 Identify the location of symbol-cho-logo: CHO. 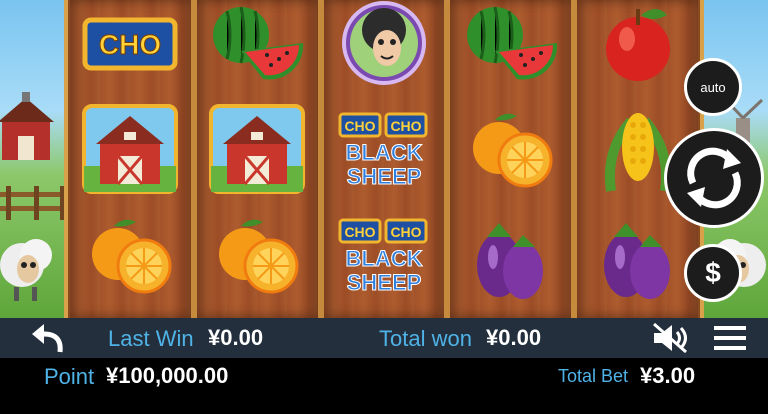
(130, 48).